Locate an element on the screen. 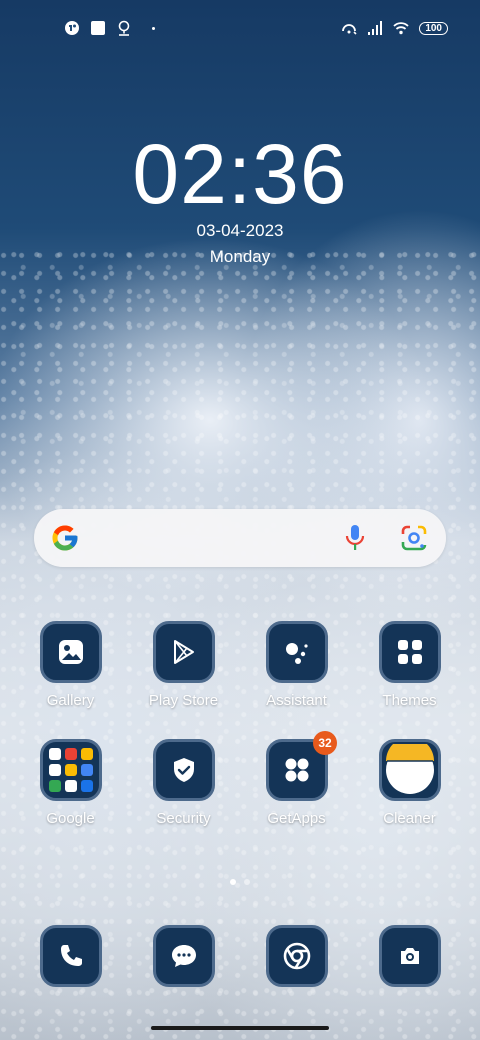  app-label: Assistant is located at coordinates (296, 700).